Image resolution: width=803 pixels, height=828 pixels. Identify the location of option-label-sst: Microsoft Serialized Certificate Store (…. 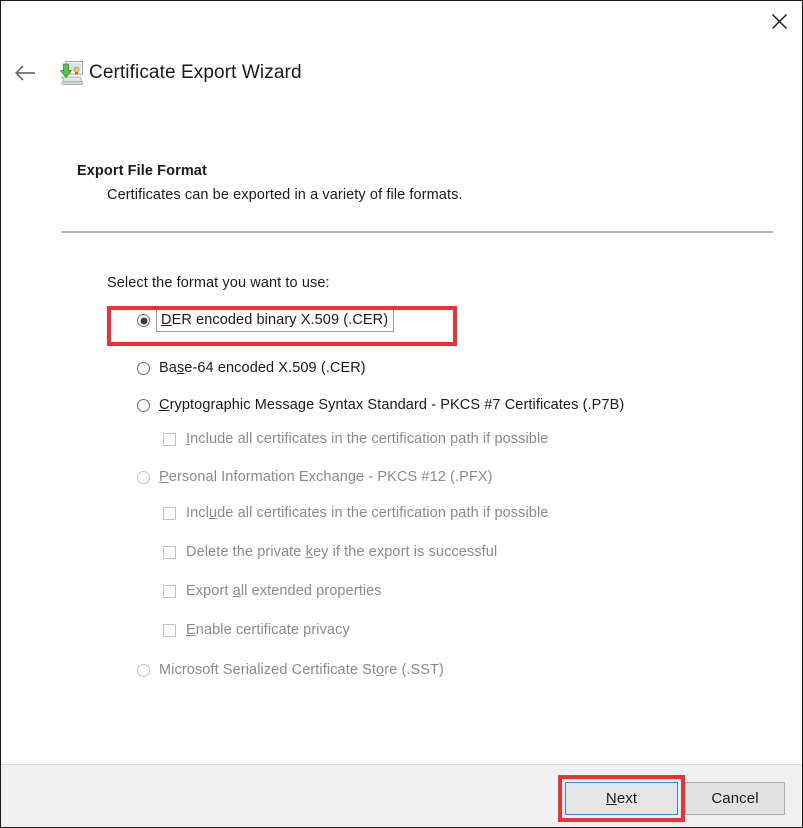
(301, 670).